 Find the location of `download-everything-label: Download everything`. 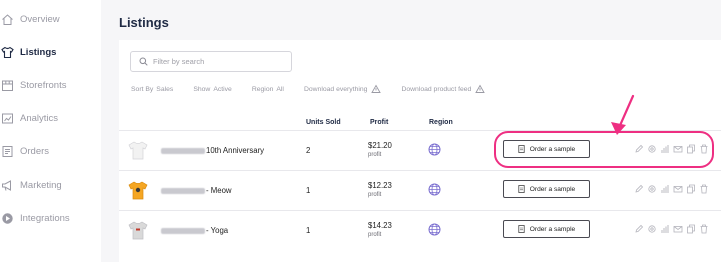

download-everything-label: Download everything is located at coordinates (335, 89).